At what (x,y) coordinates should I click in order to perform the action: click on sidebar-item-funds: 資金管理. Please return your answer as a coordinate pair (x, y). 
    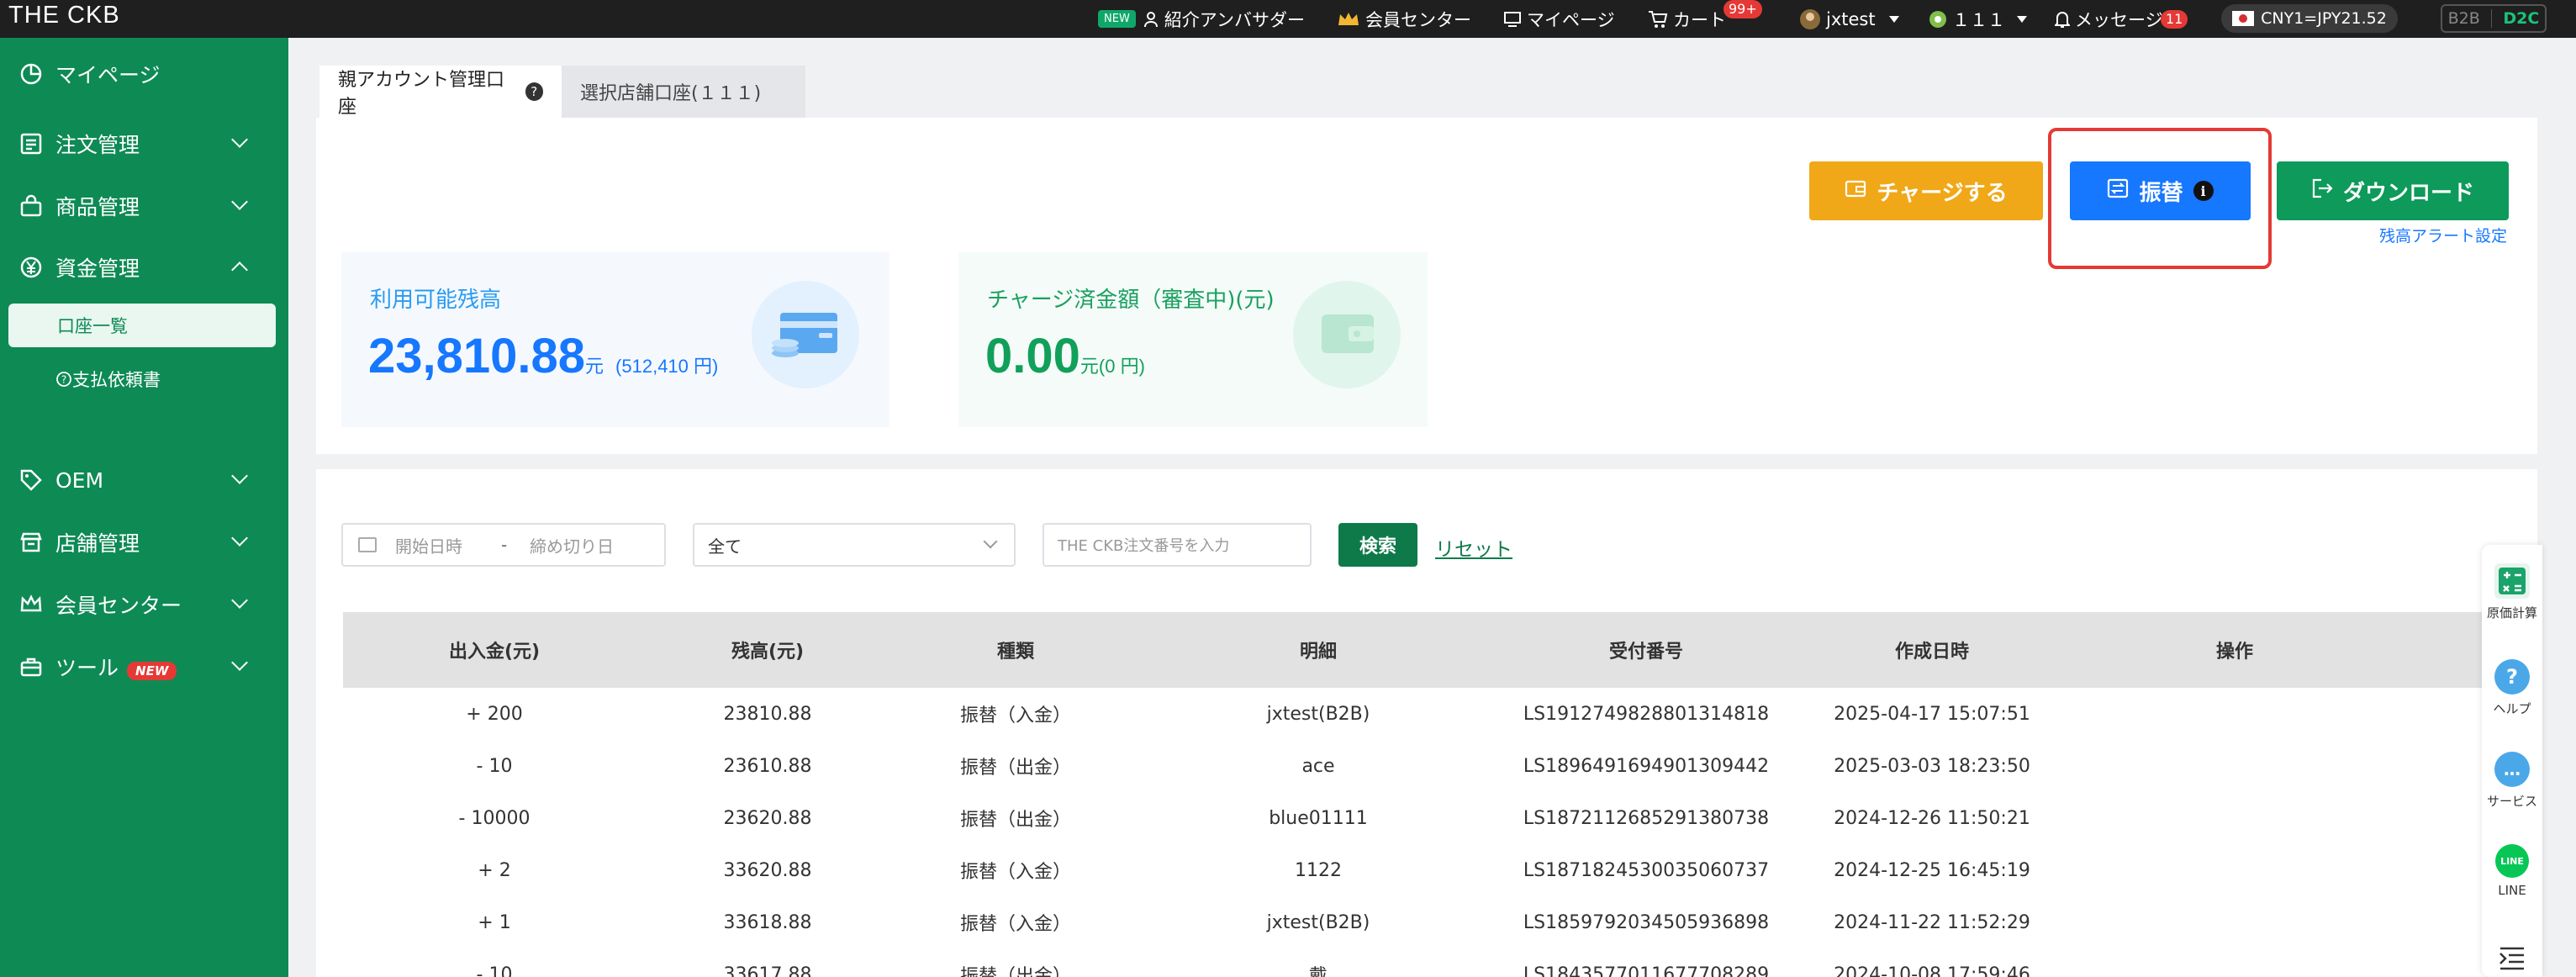
    Looking at the image, I should click on (144, 267).